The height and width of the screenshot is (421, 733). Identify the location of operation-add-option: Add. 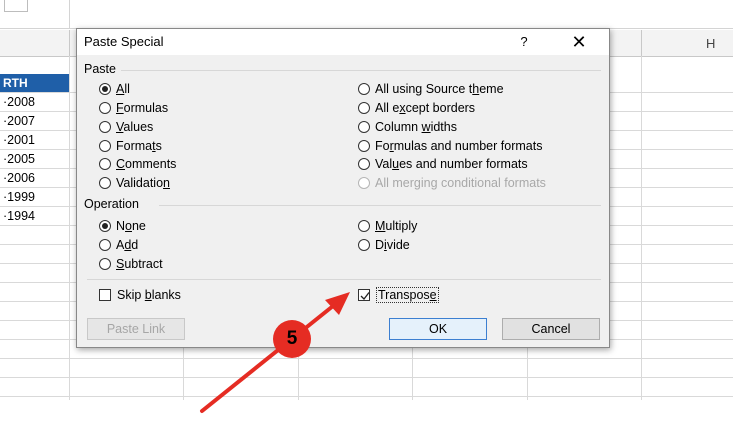
(118, 245).